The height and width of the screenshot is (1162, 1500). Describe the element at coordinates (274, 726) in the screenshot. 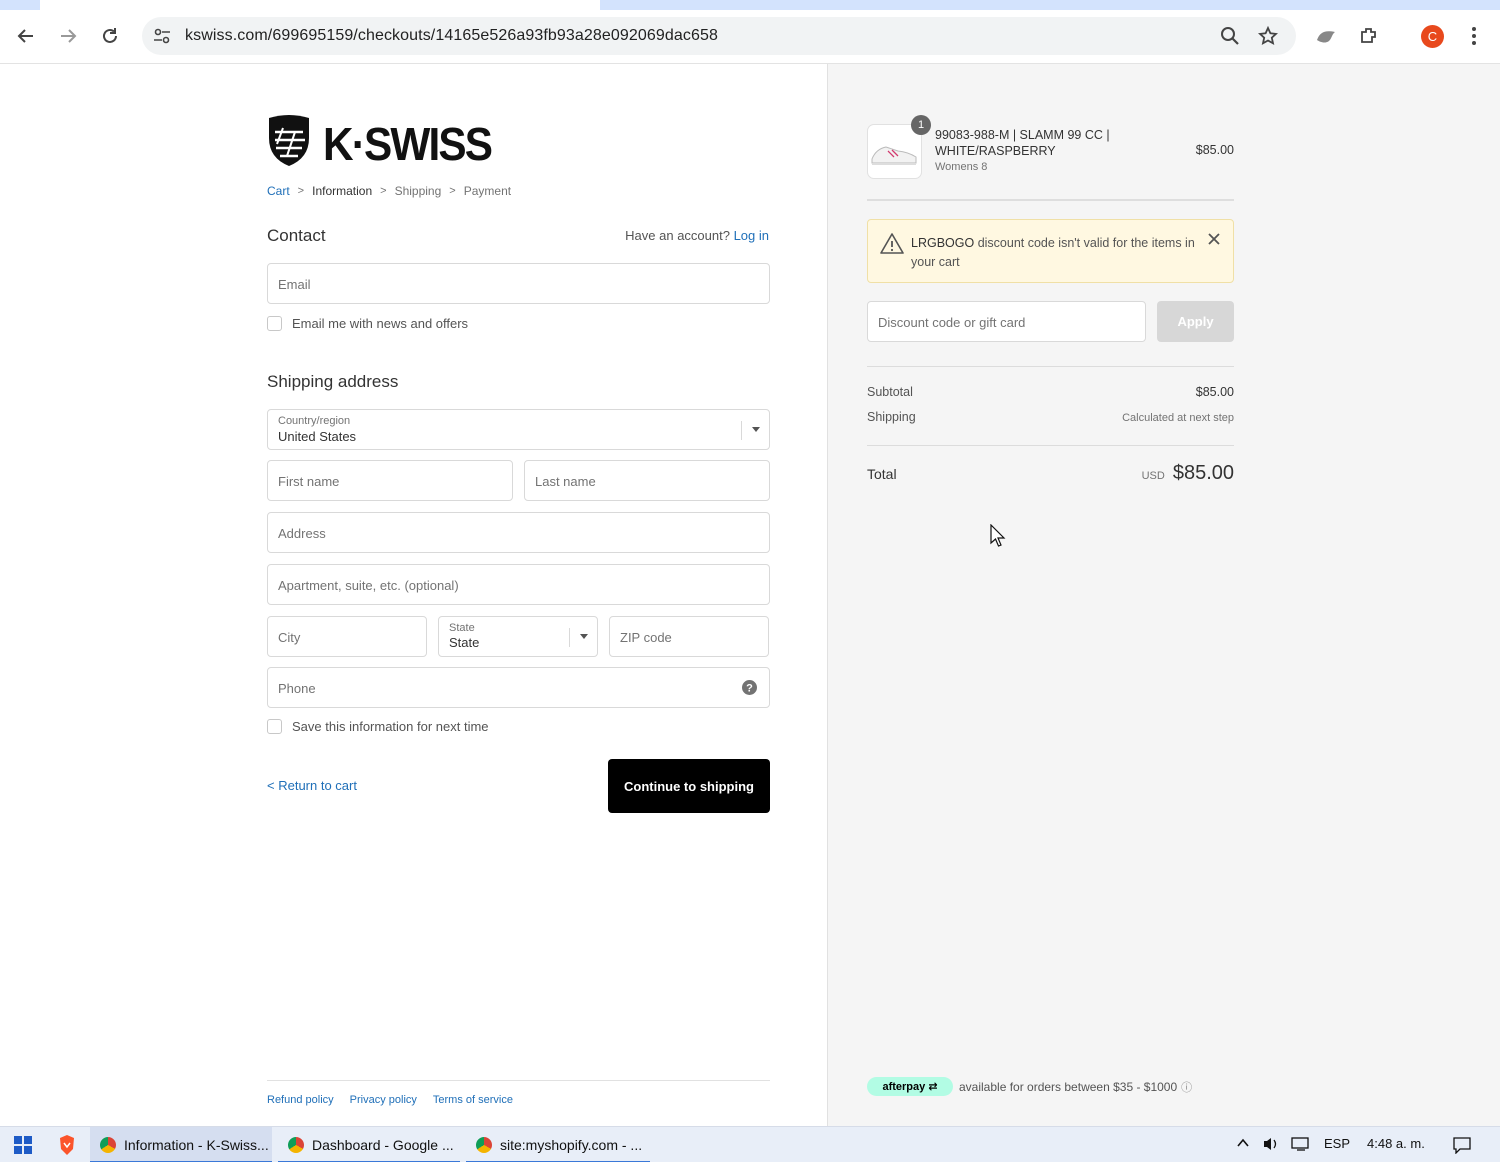

I see `save-info-checkbox` at that location.